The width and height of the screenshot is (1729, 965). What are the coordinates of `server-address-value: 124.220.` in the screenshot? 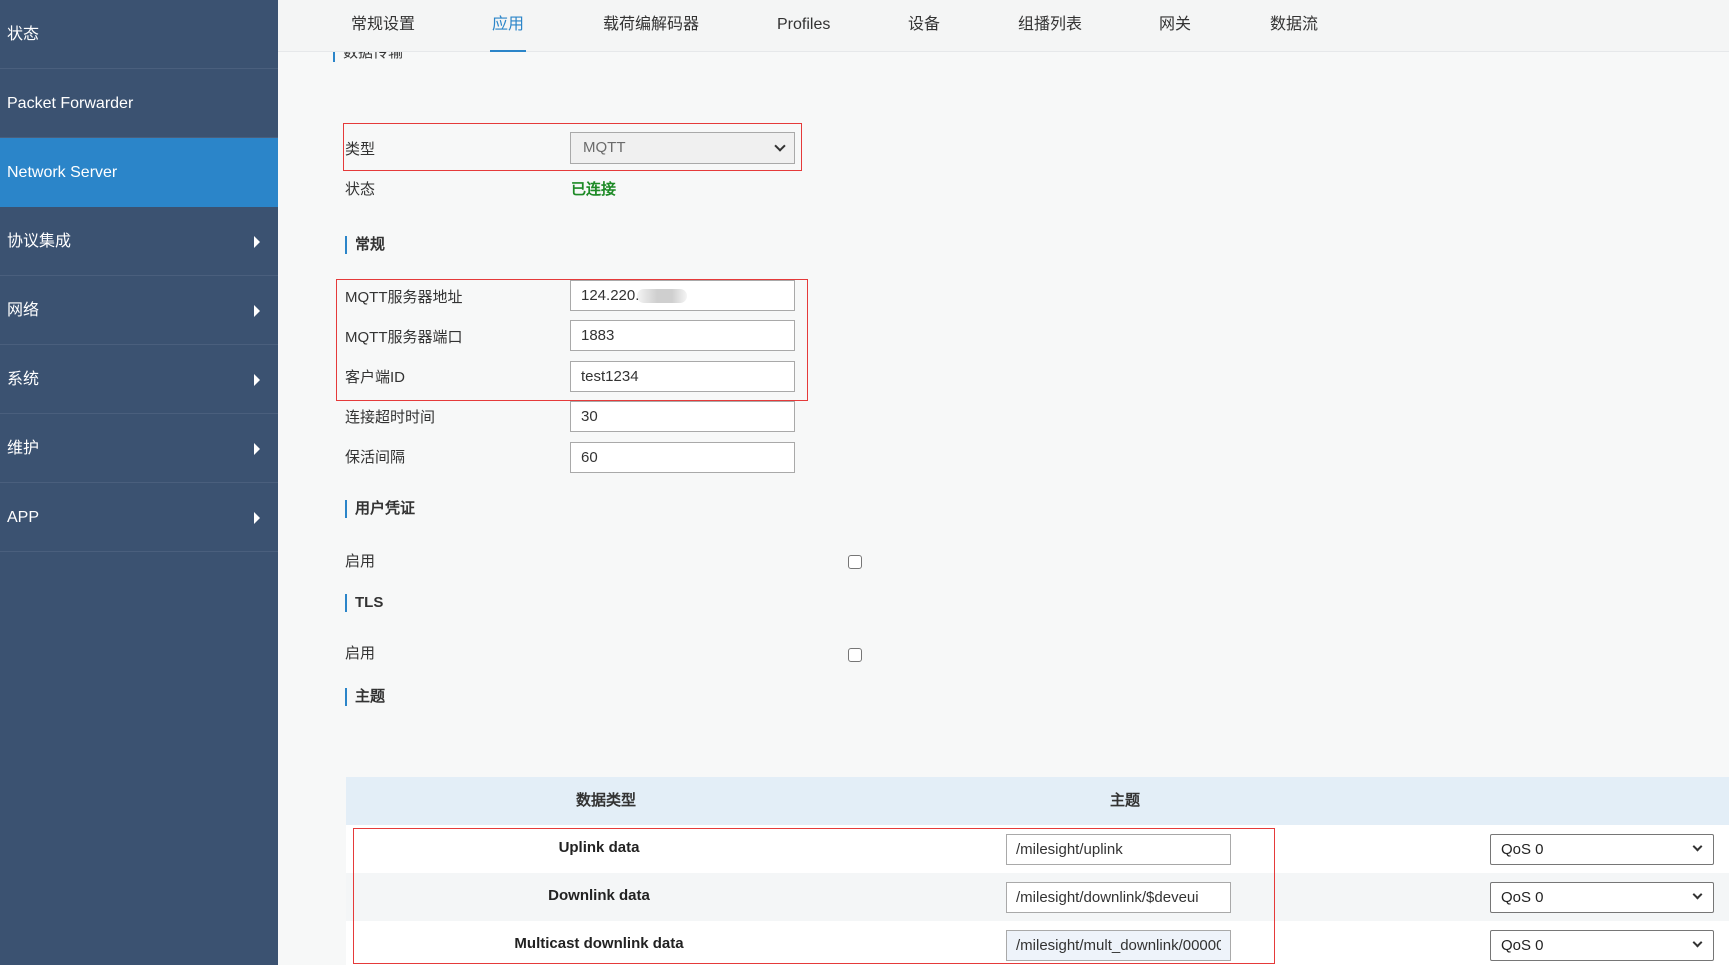 It's located at (610, 295).